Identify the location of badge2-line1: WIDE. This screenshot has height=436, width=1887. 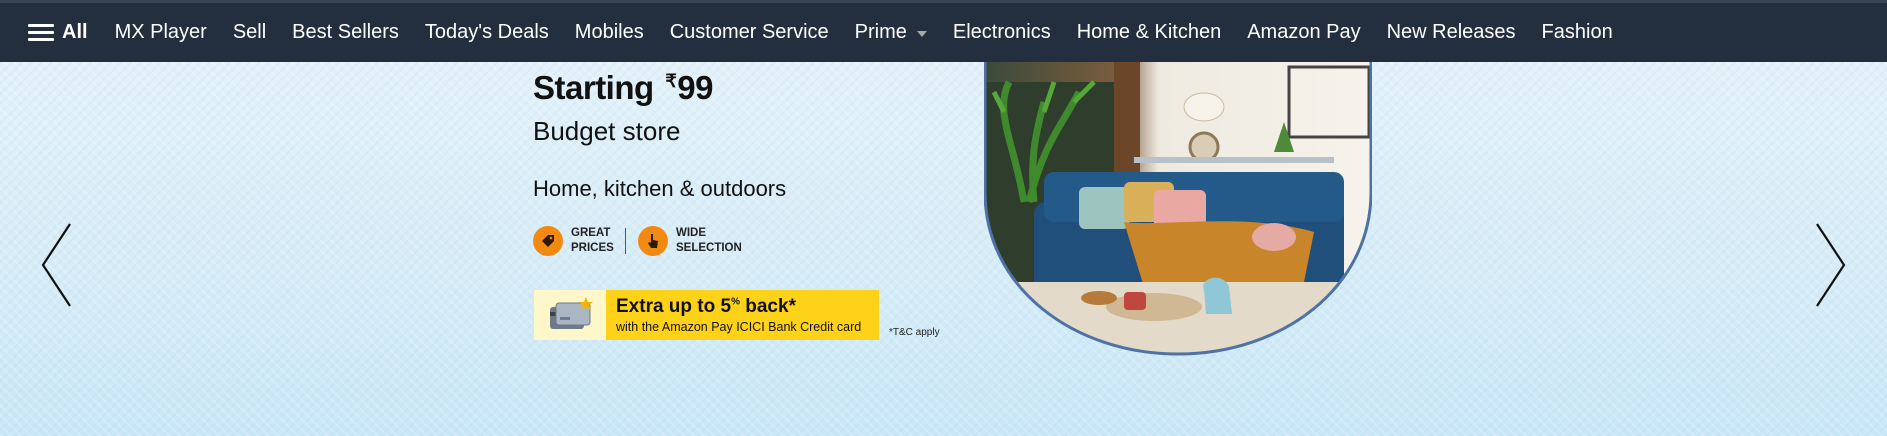
(691, 233).